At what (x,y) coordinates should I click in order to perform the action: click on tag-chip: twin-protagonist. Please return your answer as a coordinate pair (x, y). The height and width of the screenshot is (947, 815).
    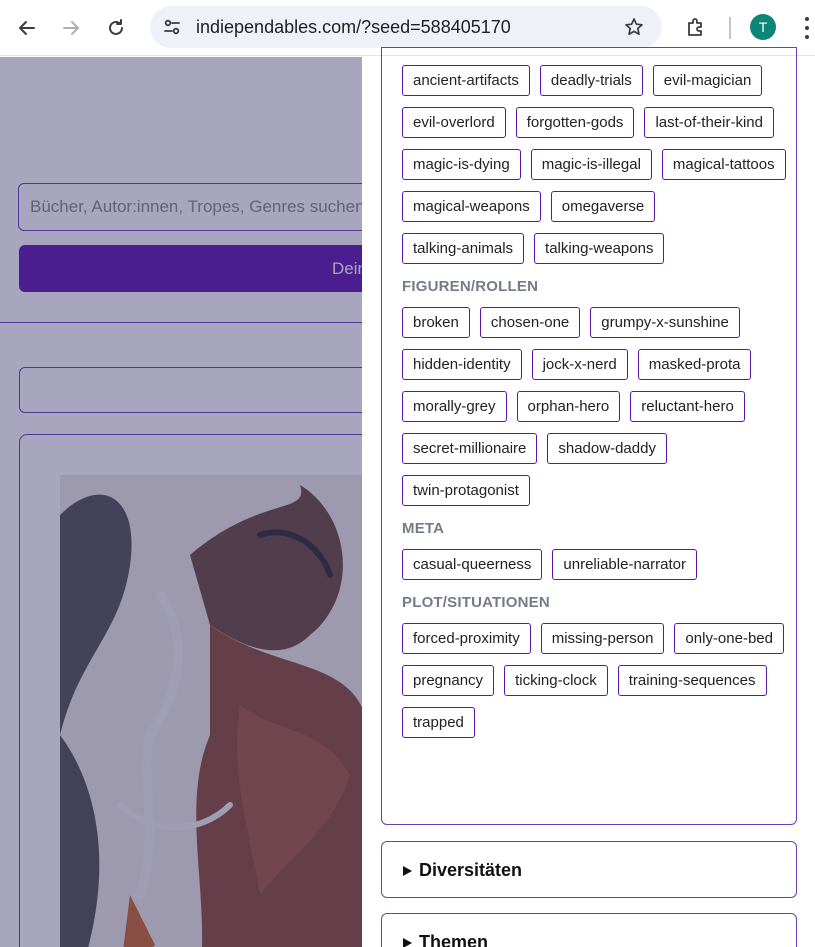
    Looking at the image, I should click on (466, 490).